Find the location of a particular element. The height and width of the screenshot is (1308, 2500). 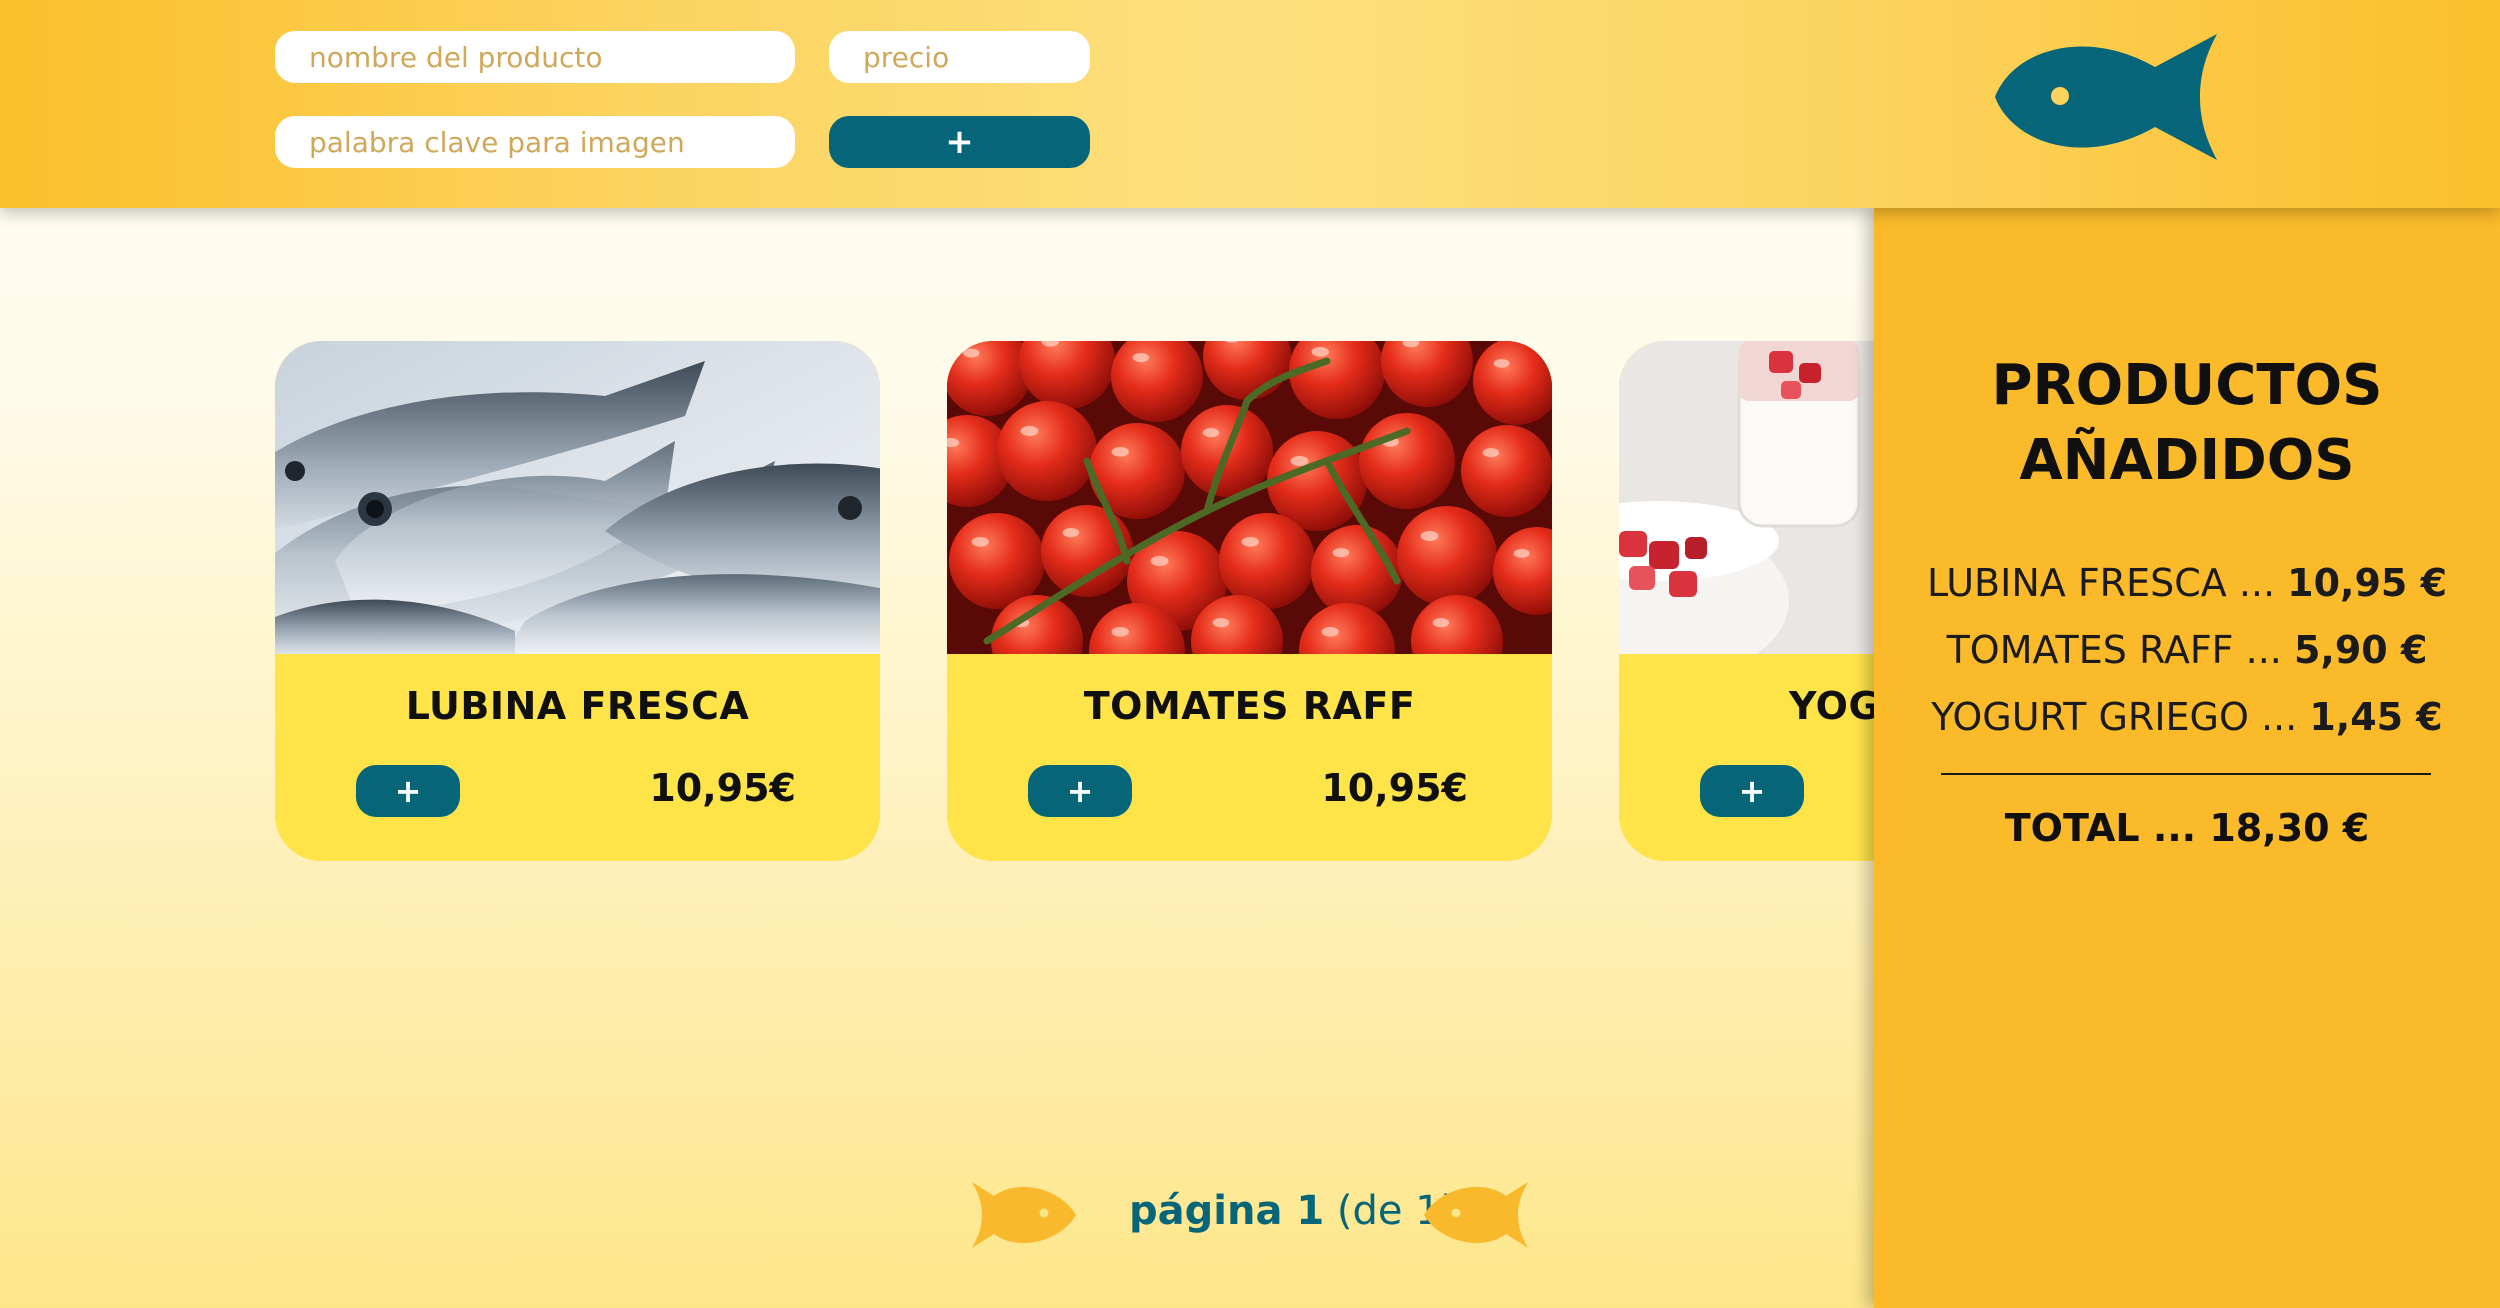

fish-logo-icon is located at coordinates (2106, 97).